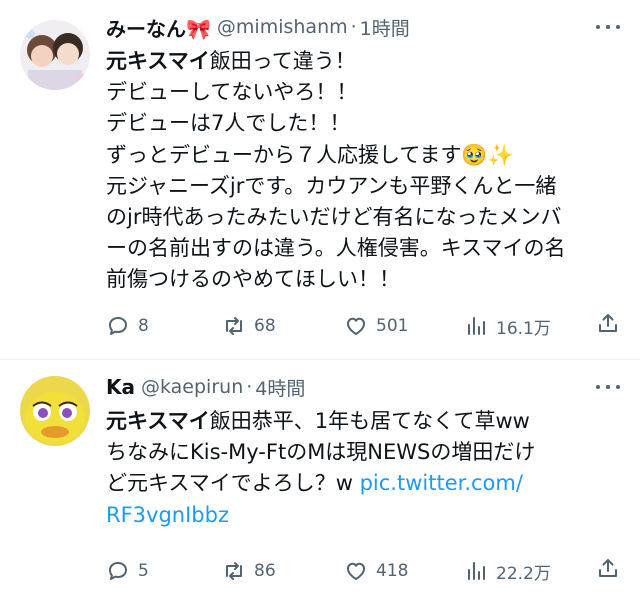  I want to click on text-line: 元キスマイ飯田恭平、1年も居てなくて草ww, so click(318, 421).